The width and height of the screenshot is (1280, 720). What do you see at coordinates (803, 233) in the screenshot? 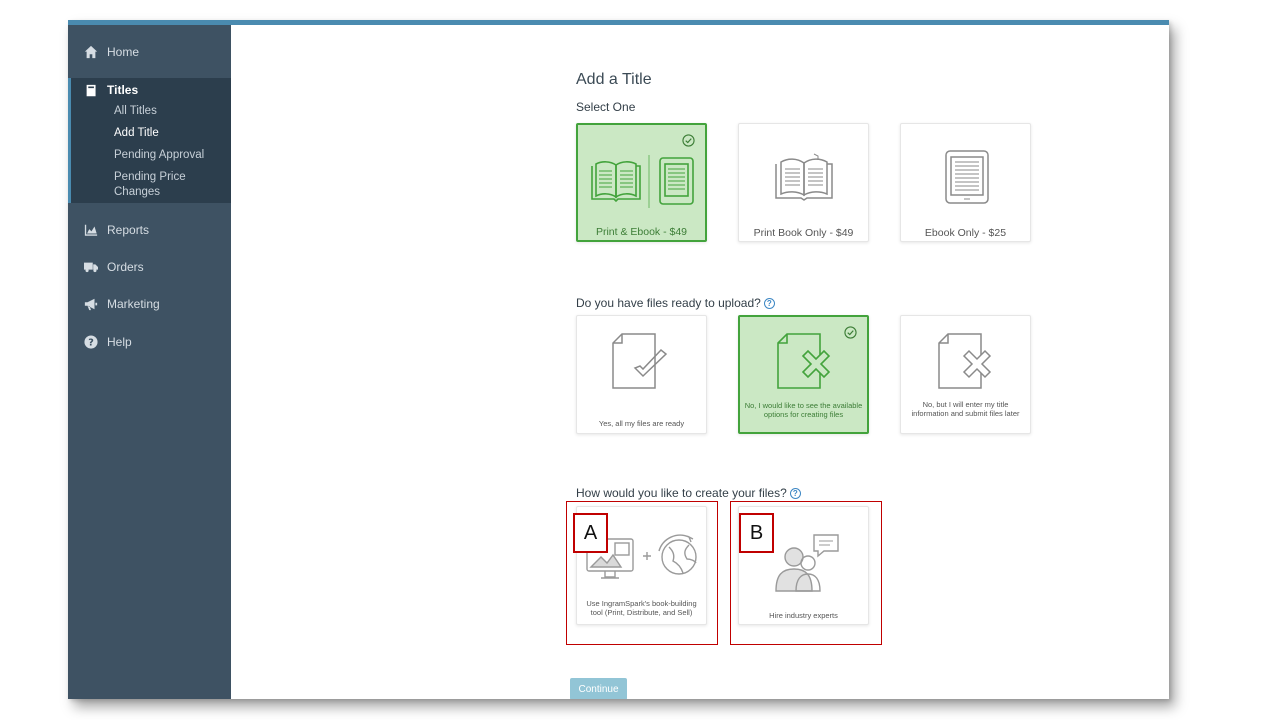
I see `option-label: Print Book Only - $49` at bounding box center [803, 233].